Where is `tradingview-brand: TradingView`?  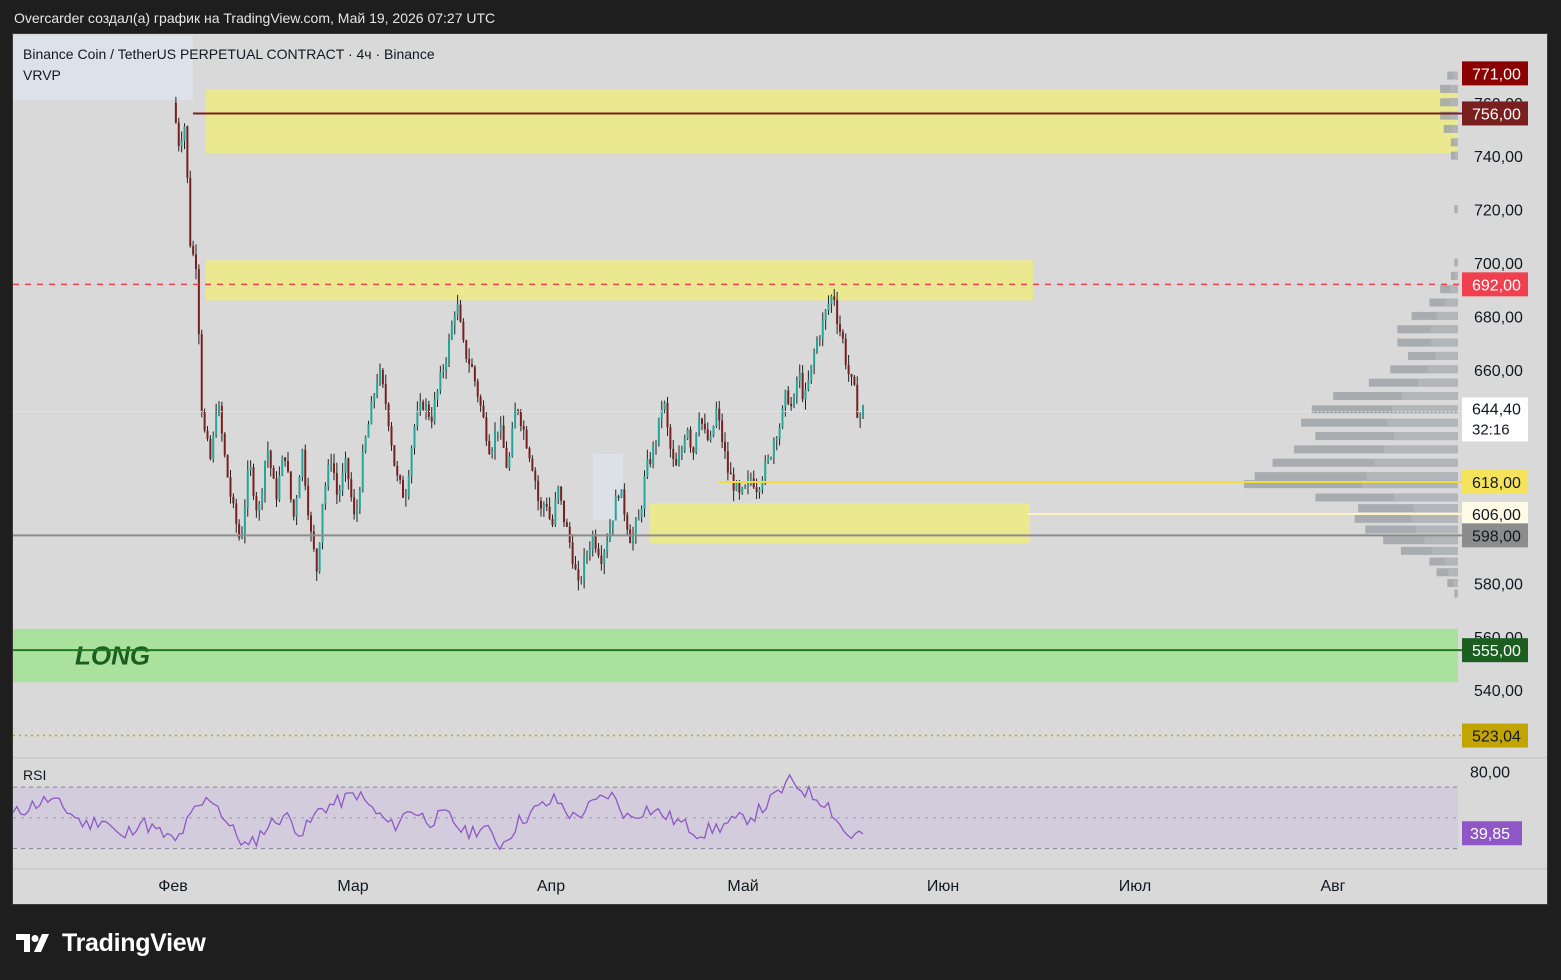 tradingview-brand: TradingView is located at coordinates (111, 943).